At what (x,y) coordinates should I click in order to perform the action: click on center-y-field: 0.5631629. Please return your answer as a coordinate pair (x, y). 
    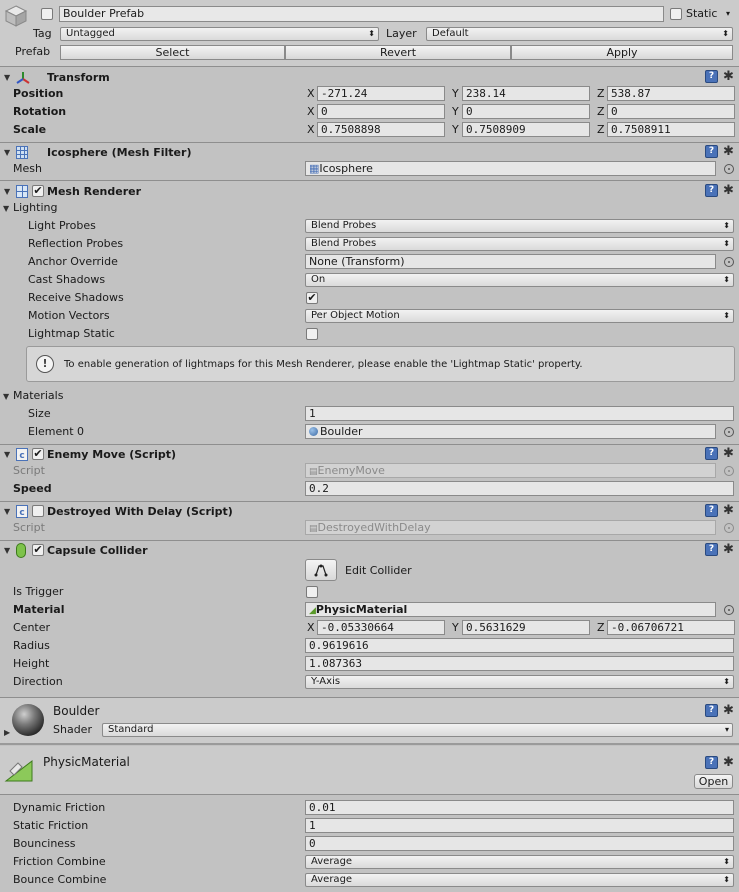
    Looking at the image, I should click on (526, 627).